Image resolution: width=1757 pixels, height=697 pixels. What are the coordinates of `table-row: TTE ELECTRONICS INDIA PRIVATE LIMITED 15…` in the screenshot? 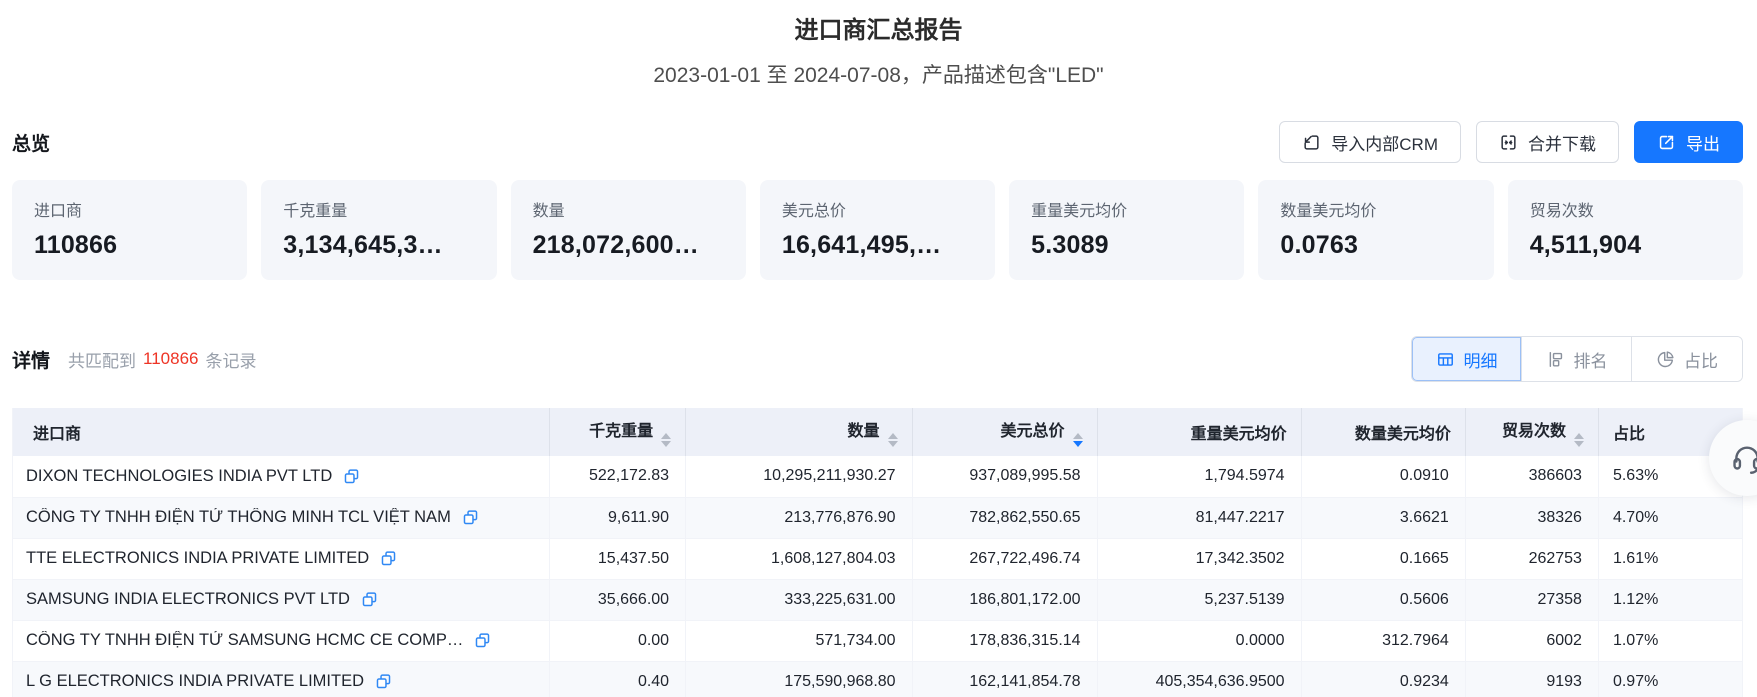 It's located at (877, 559).